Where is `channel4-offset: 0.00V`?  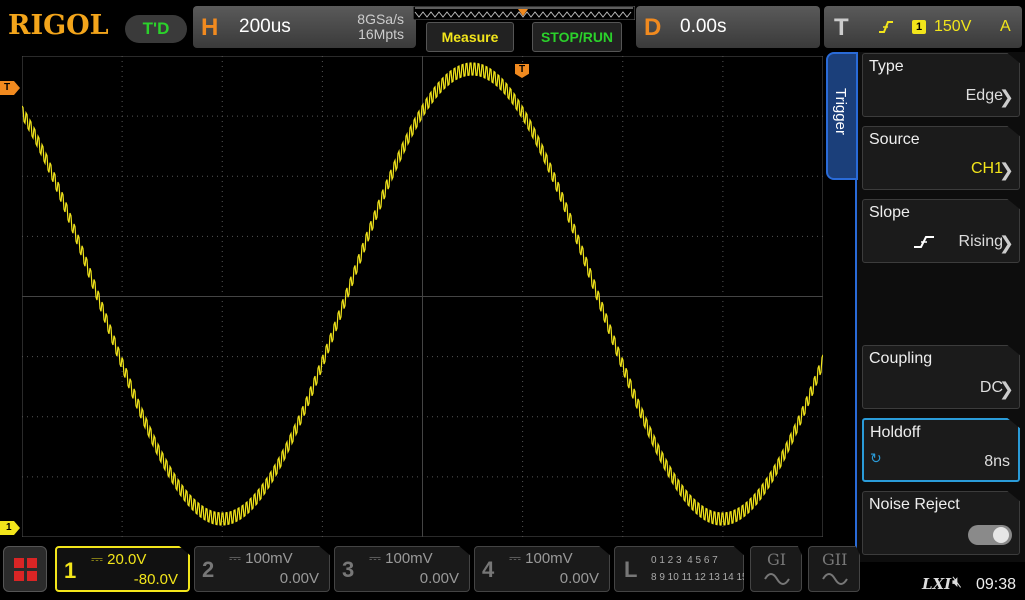 channel4-offset: 0.00V is located at coordinates (579, 578).